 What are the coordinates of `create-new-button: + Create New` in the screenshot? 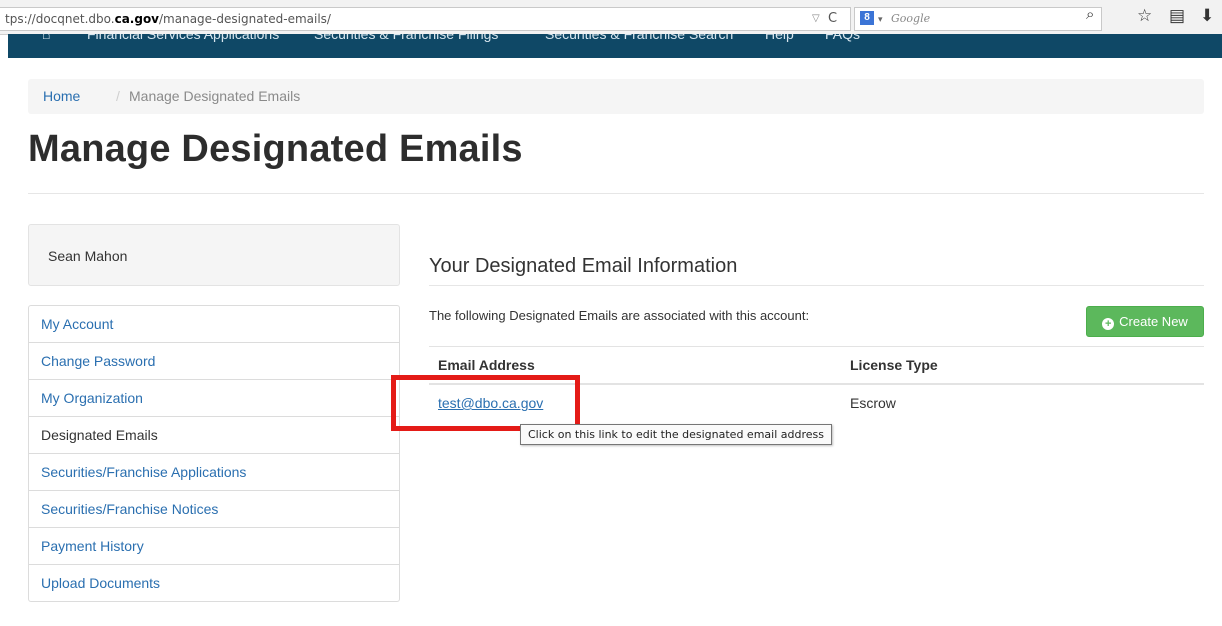 It's located at (1145, 321).